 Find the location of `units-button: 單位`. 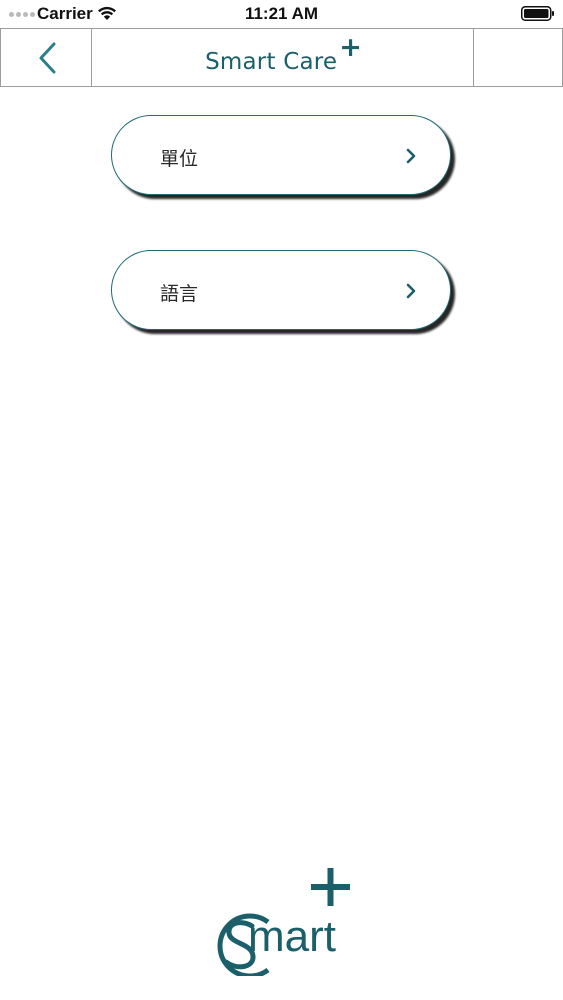

units-button: 單位 is located at coordinates (281, 155).